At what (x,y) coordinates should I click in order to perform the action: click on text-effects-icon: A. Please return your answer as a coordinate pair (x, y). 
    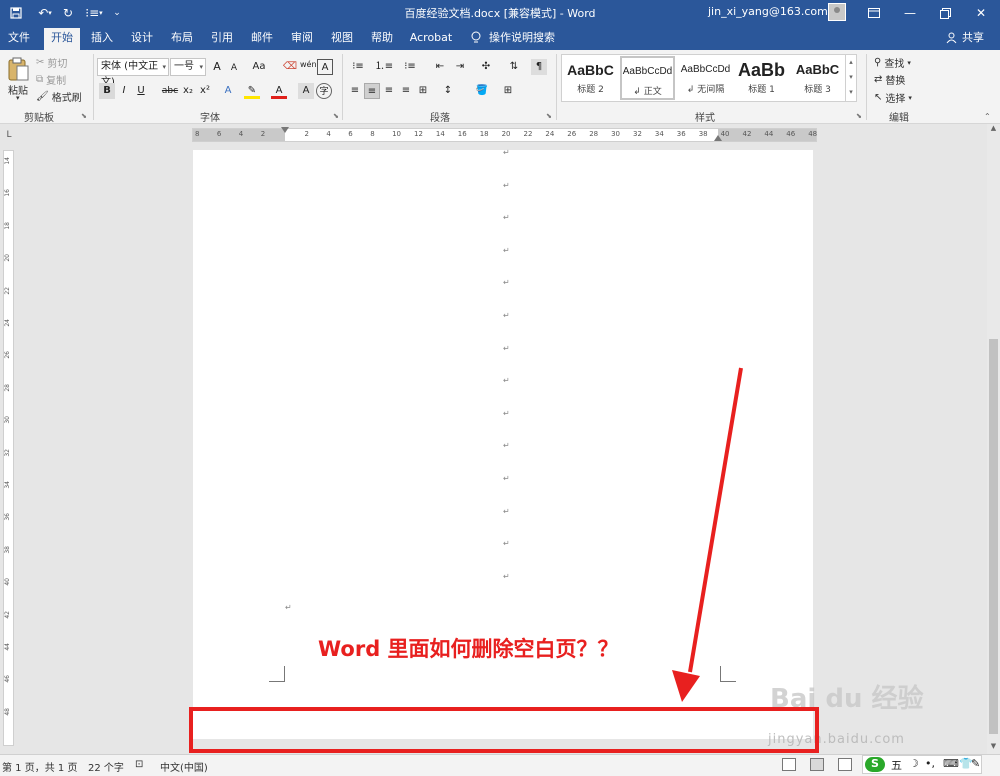
    Looking at the image, I should click on (228, 91).